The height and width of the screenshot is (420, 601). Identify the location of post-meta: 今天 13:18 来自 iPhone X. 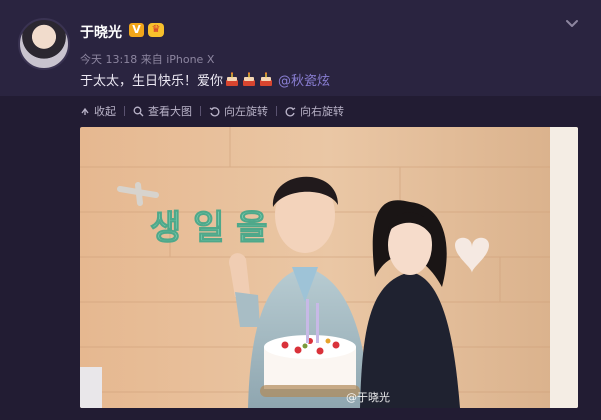
(147, 59).